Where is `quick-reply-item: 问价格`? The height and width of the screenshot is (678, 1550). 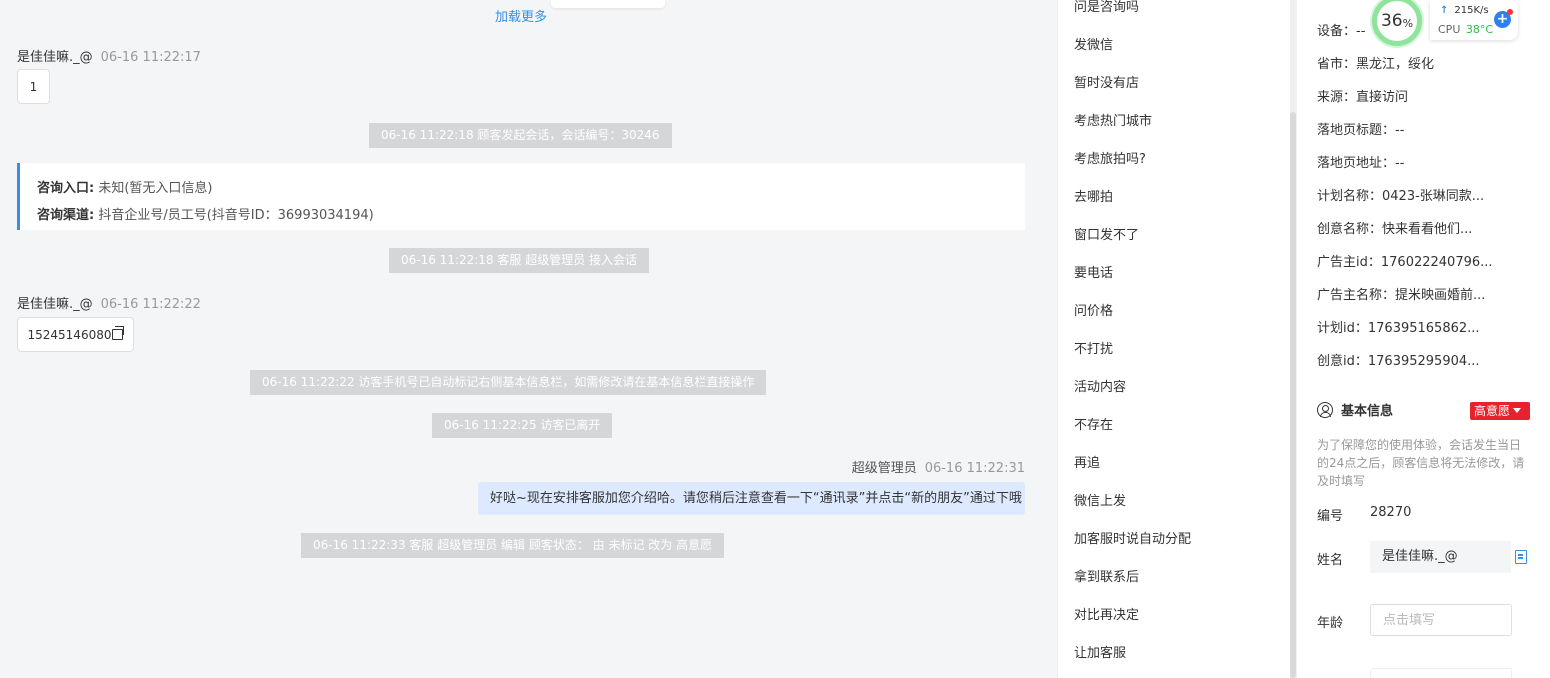
quick-reply-item: 问价格 is located at coordinates (1093, 309).